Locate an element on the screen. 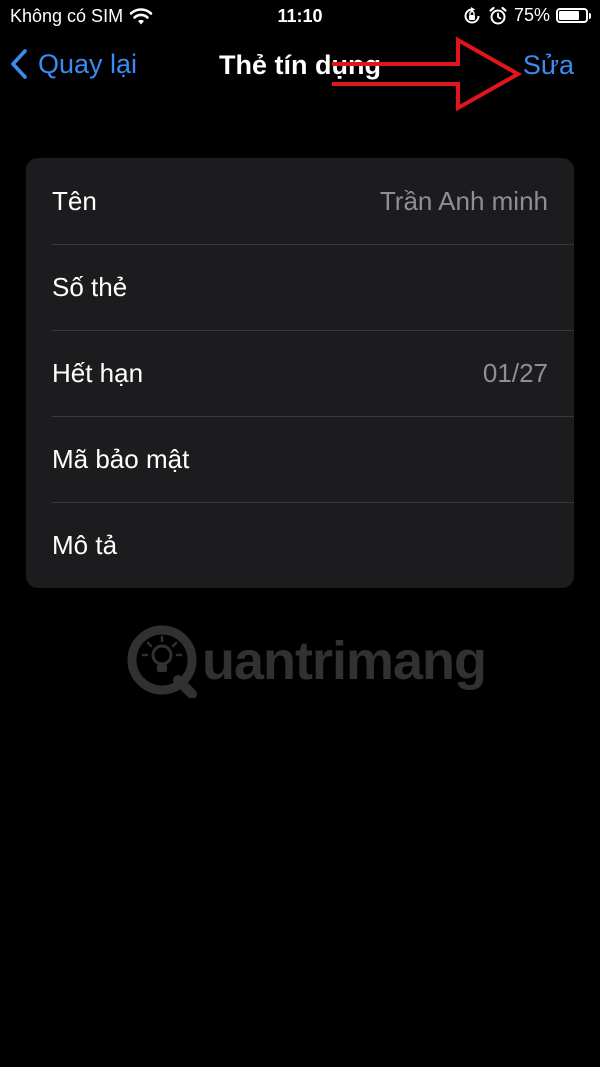 The width and height of the screenshot is (600, 1067). row-expiry: Hết hạn 01/27 is located at coordinates (300, 373).